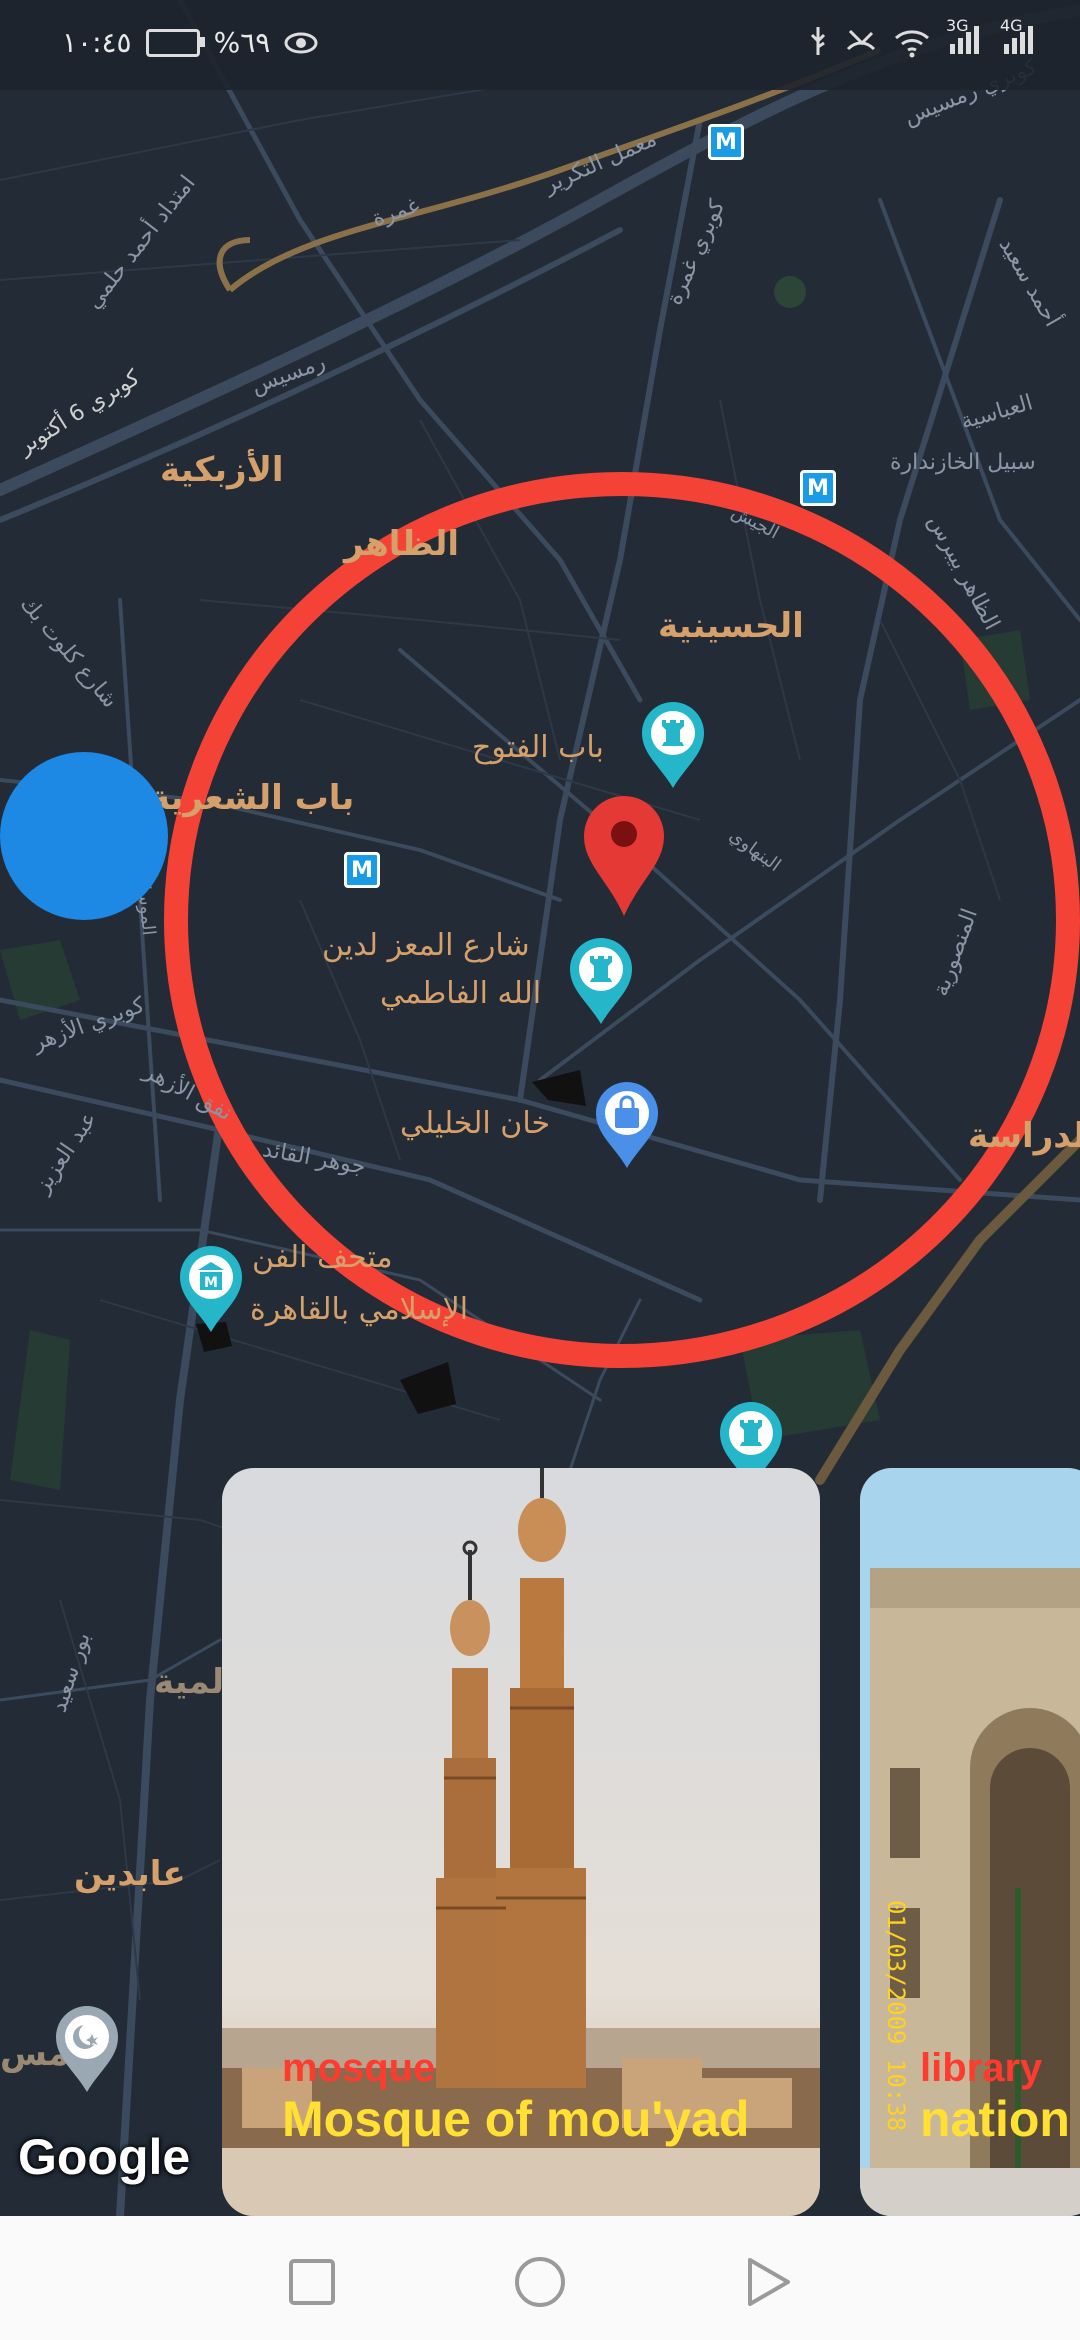  What do you see at coordinates (252, 798) in the screenshot?
I see `district-label: باب الشعرية` at bounding box center [252, 798].